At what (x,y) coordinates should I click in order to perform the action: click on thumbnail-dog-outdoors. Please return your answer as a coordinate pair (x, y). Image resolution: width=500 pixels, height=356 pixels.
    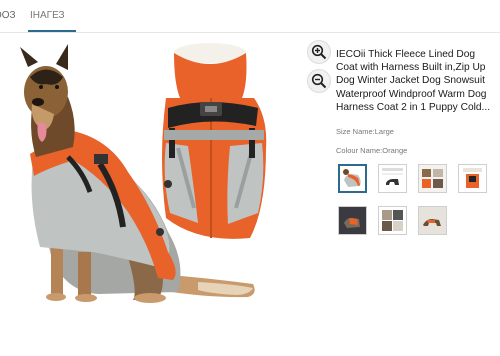
    Looking at the image, I should click on (432, 220).